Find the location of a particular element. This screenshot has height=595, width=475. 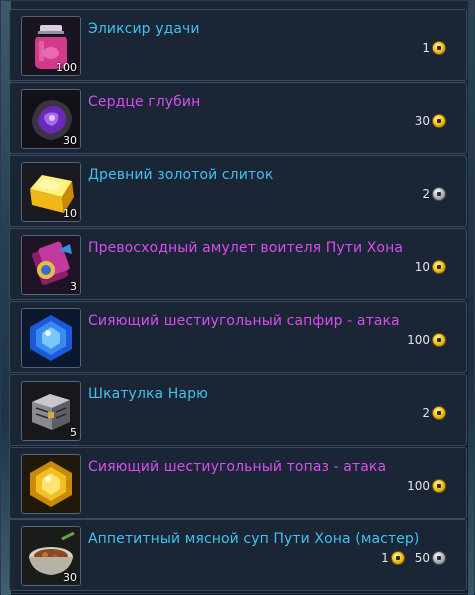

item-name: Шкатулка Нарю is located at coordinates (148, 394).